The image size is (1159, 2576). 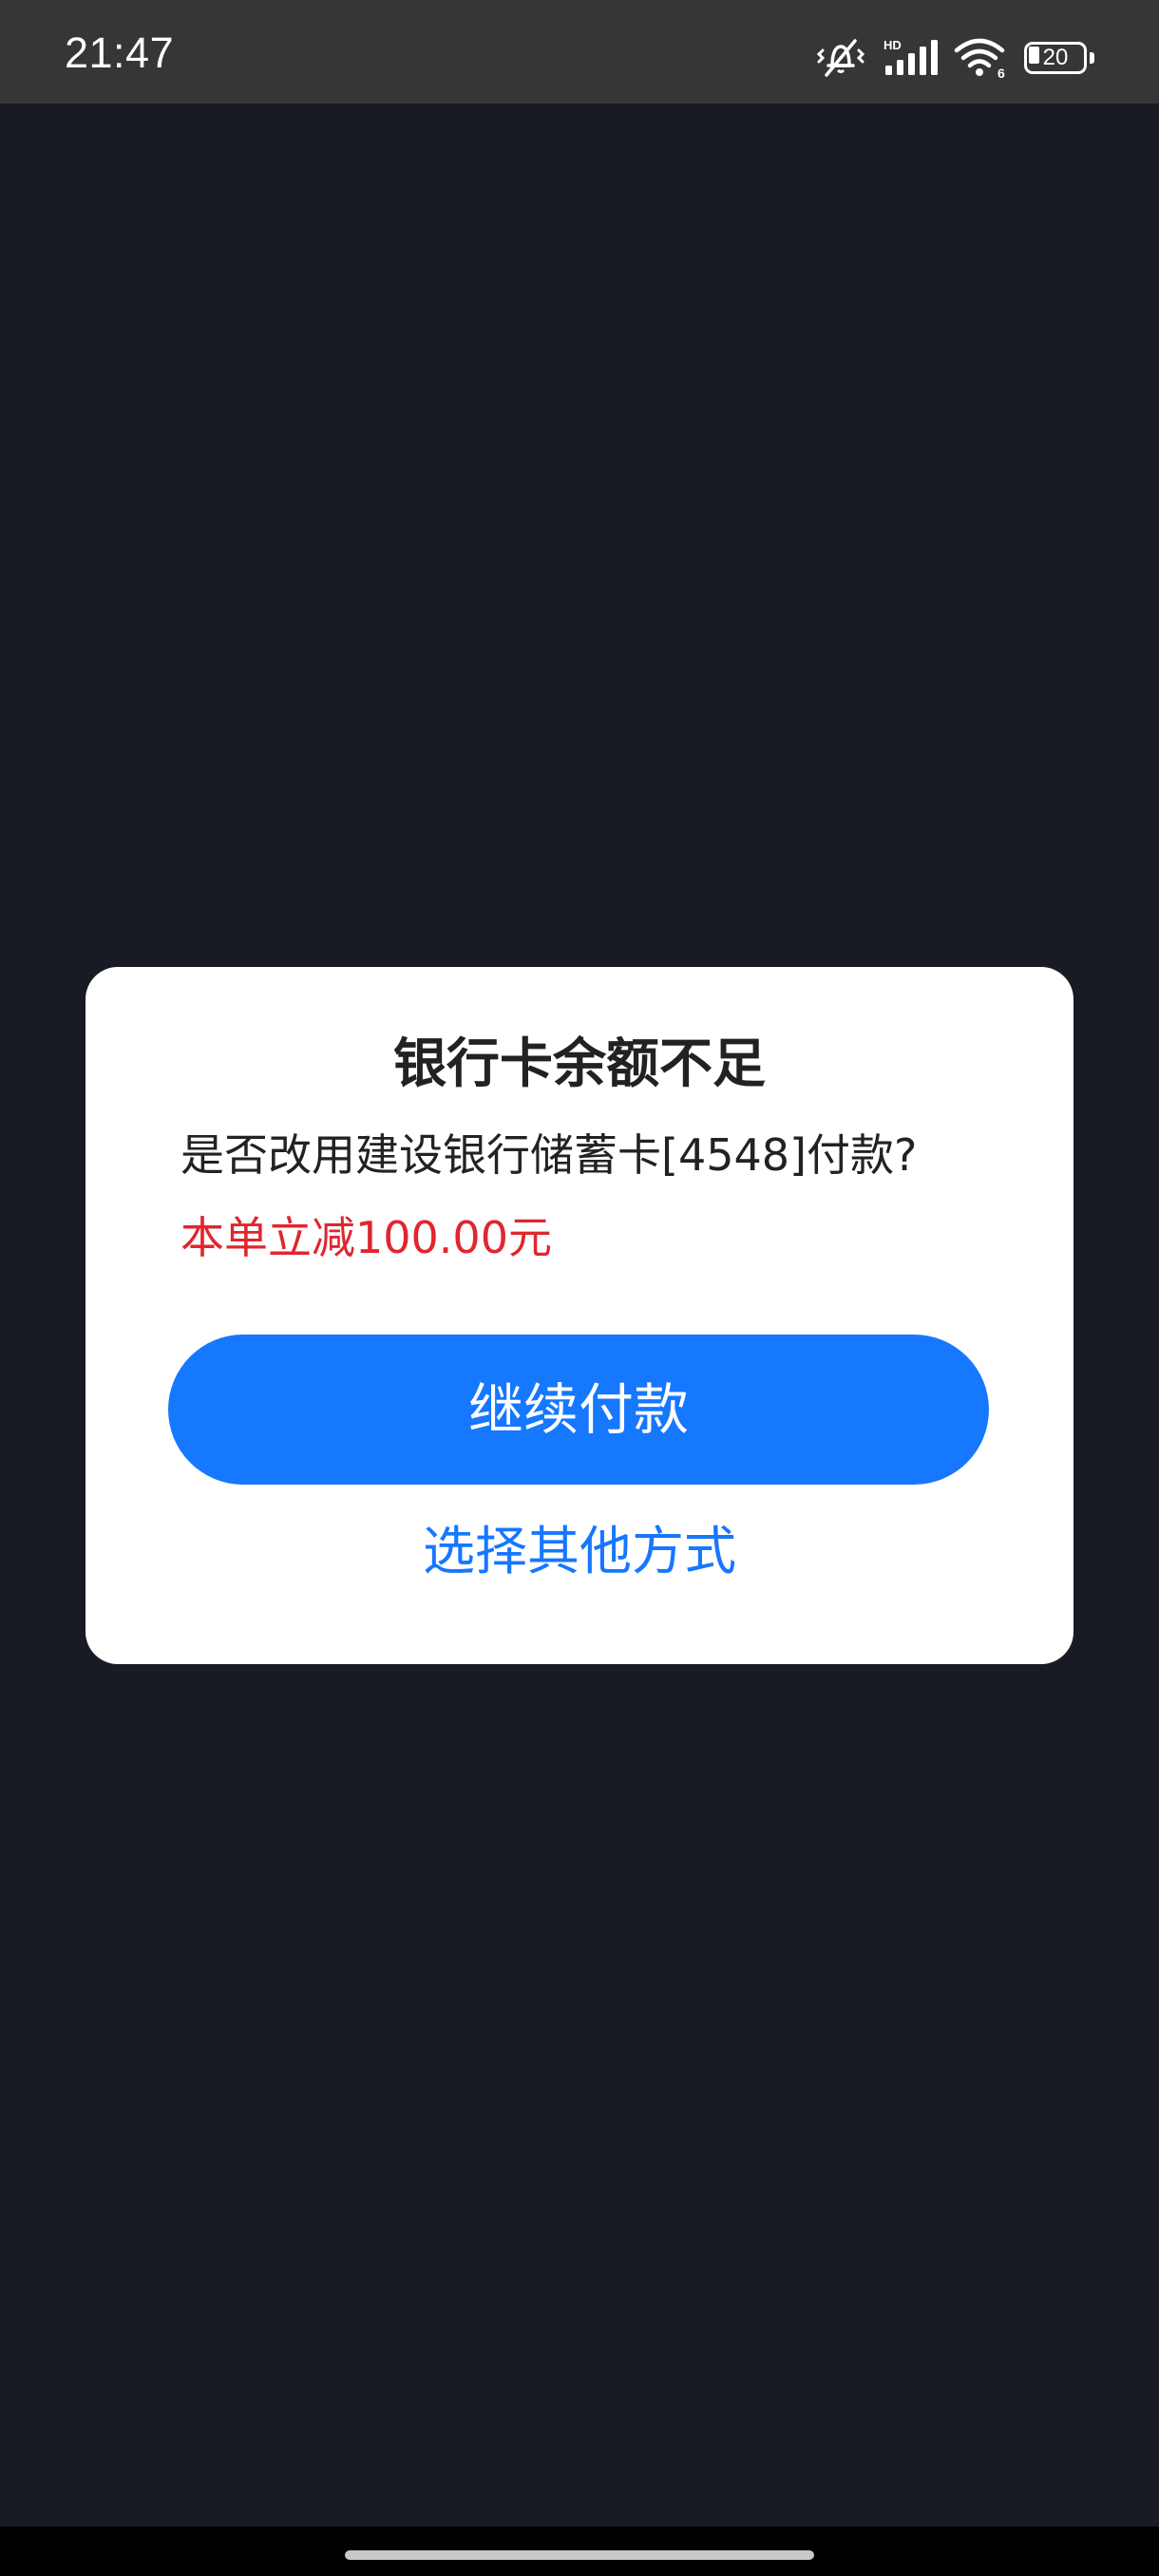 I want to click on mute-vibrate-icon, so click(x=840, y=58).